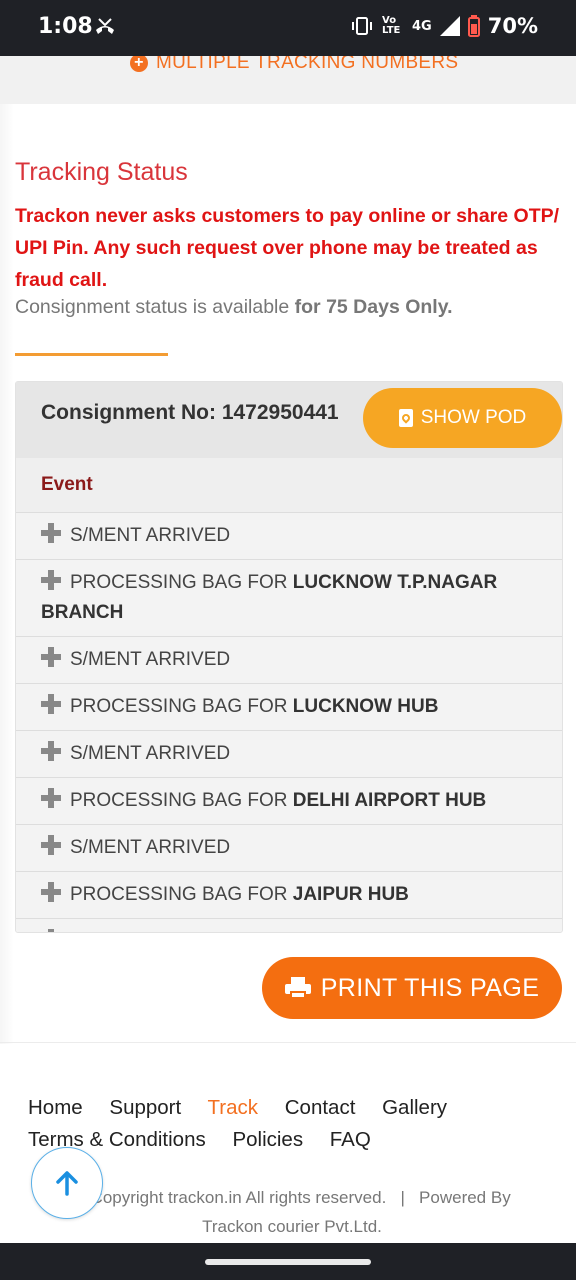 The image size is (576, 1280). Describe the element at coordinates (289, 485) in the screenshot. I see `event-header: Event` at that location.